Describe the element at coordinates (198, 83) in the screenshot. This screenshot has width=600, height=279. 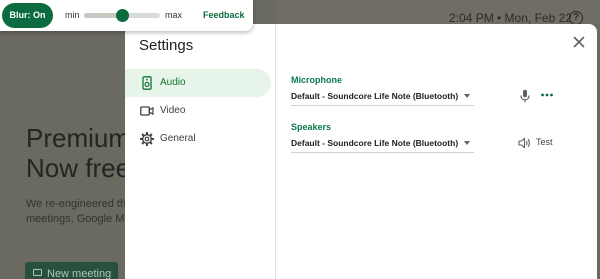
I see `sidebar-item-audio: Audio` at that location.